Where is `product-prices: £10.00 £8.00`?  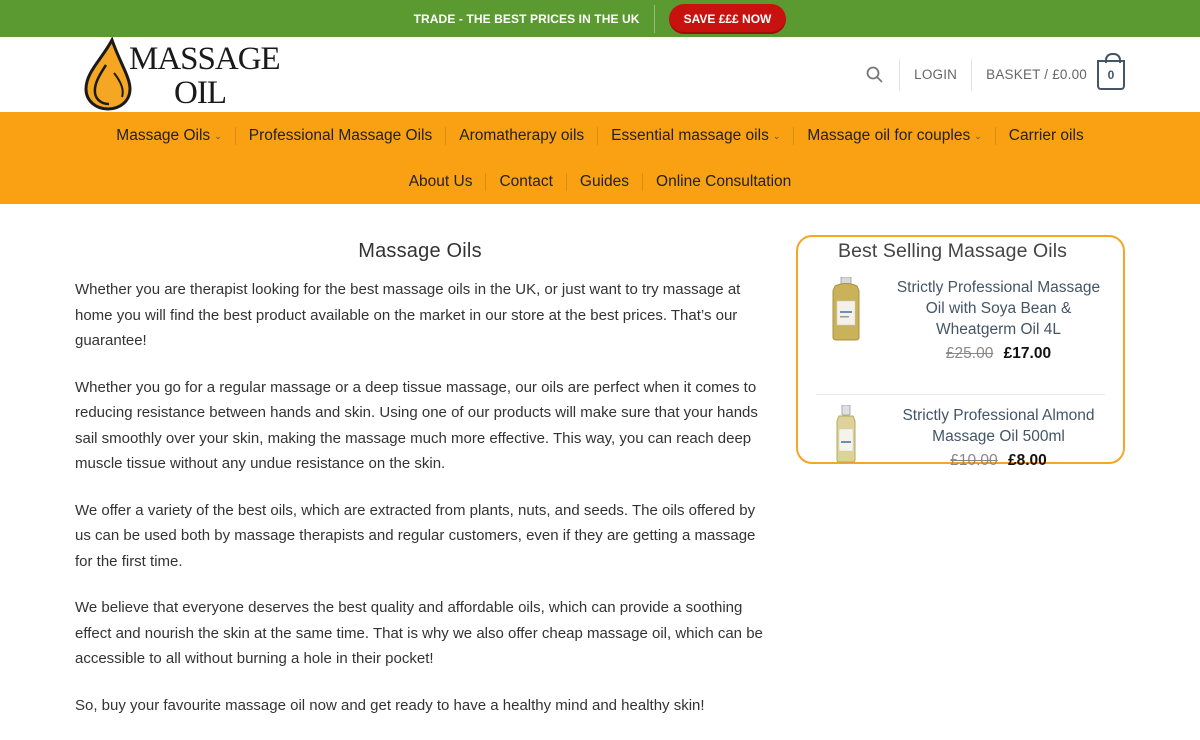 product-prices: £10.00 £8.00 is located at coordinates (998, 461).